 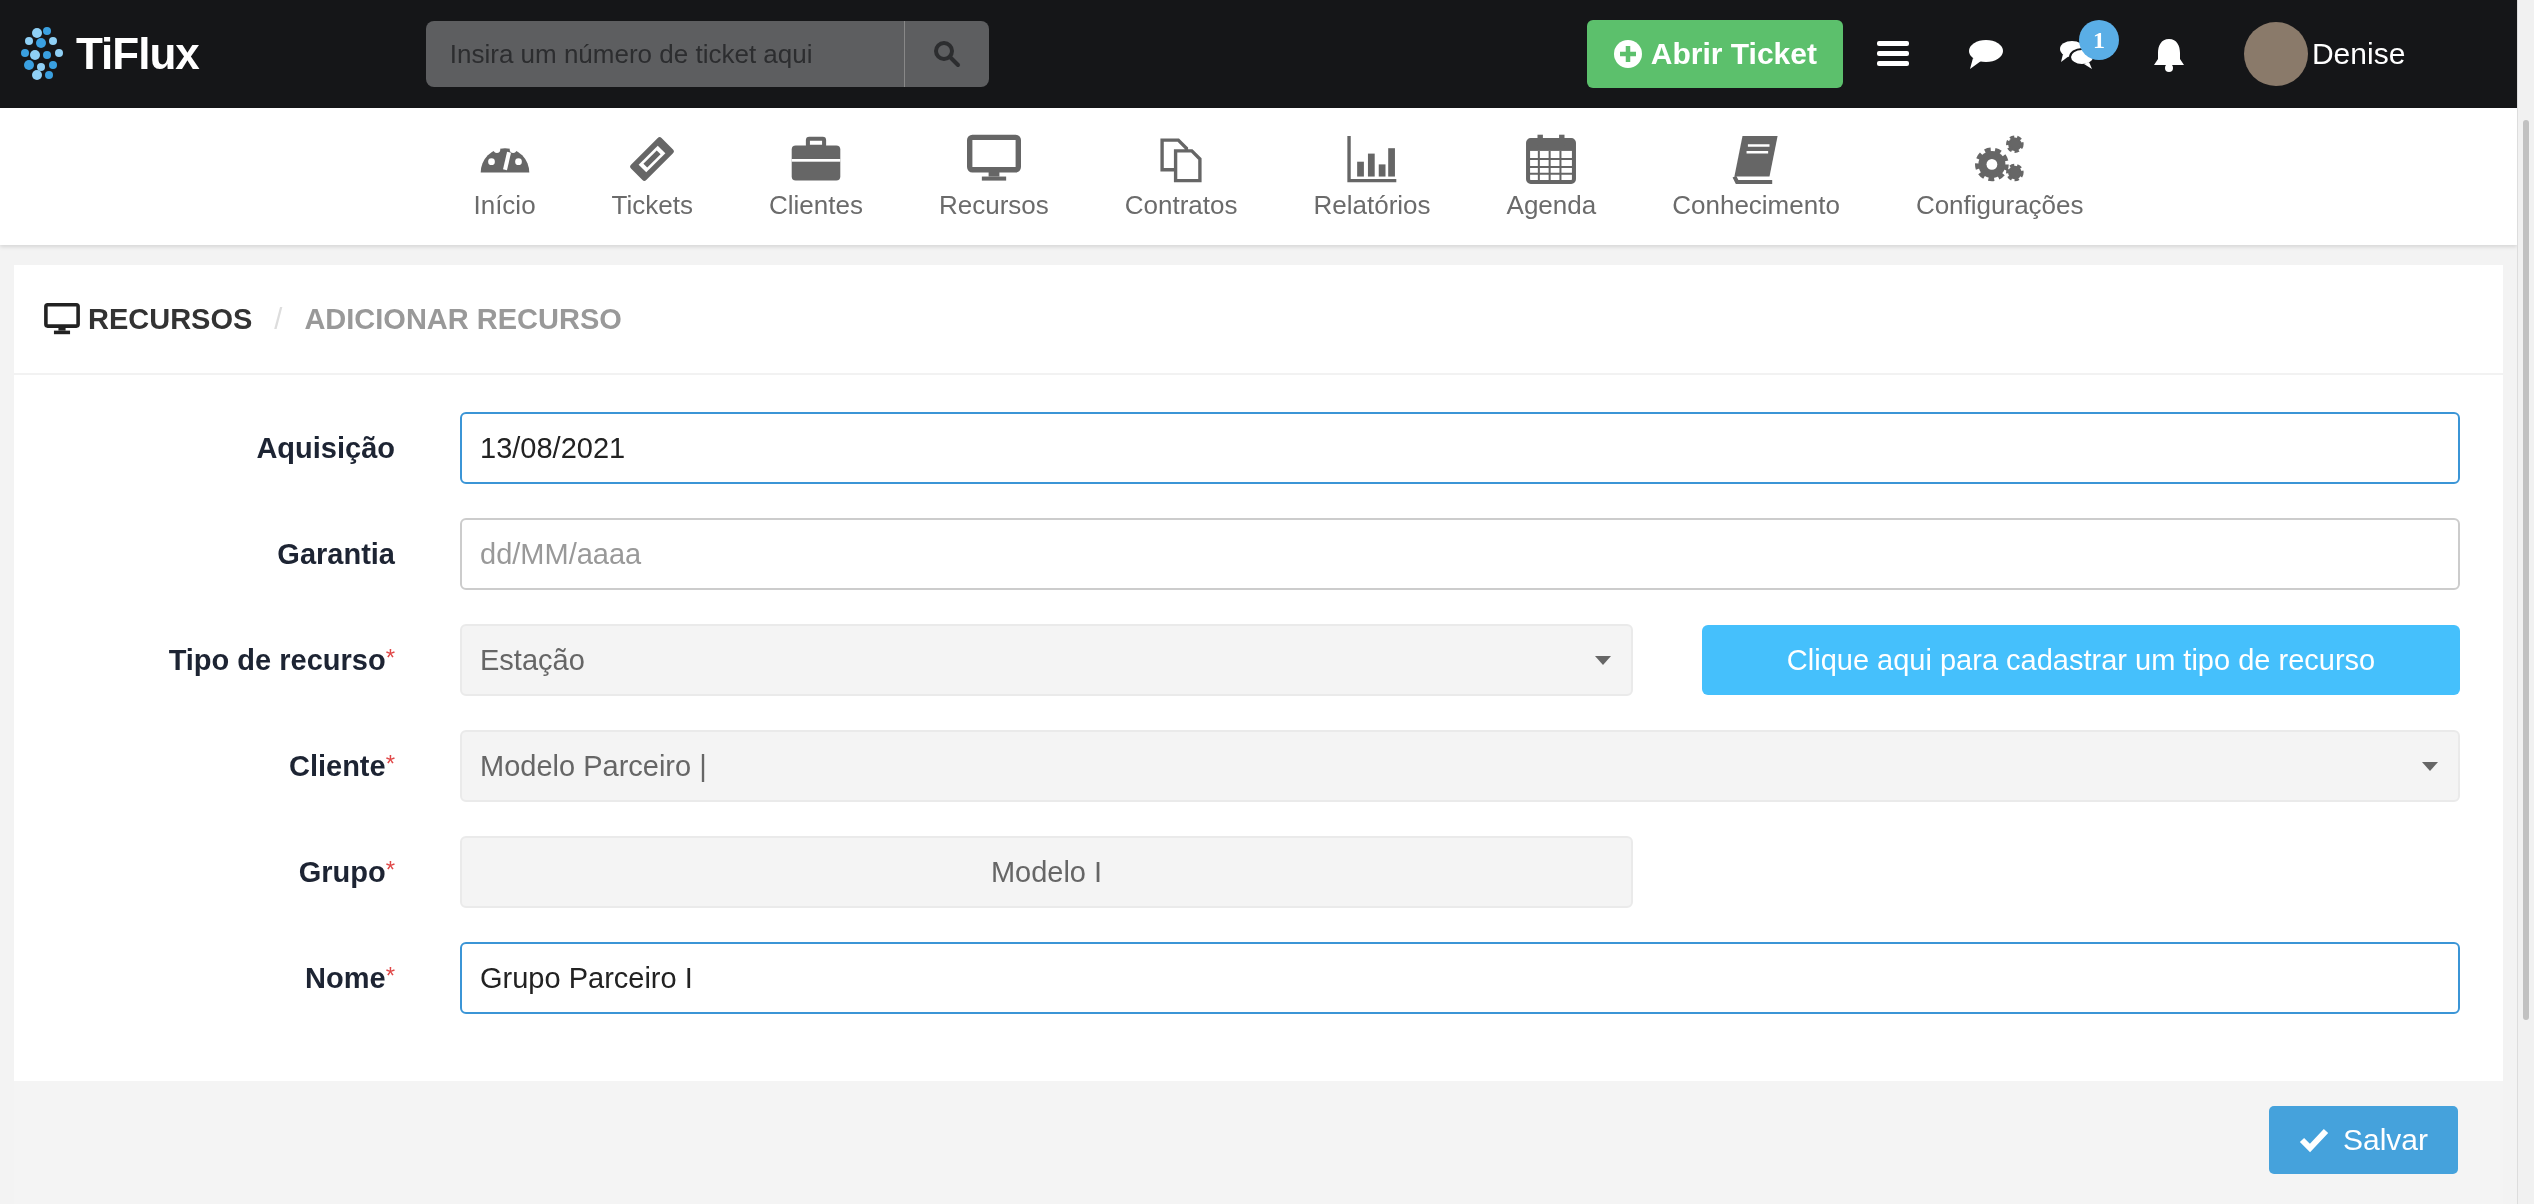 I want to click on nav-item: Configurações, so click(x=1999, y=176).